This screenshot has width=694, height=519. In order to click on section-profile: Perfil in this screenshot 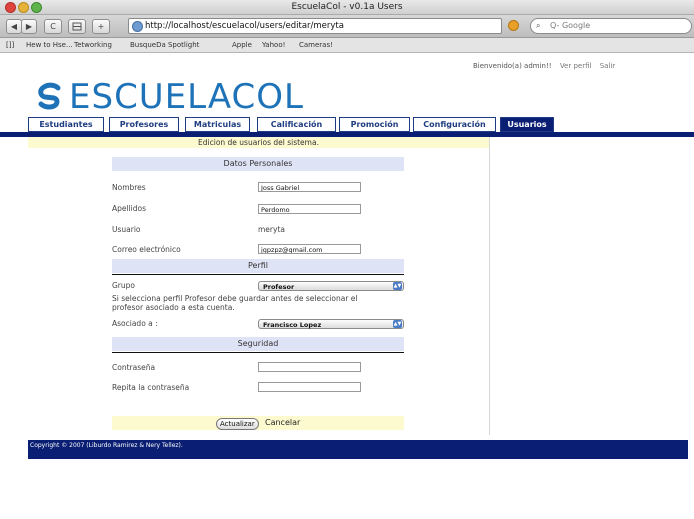, I will do `click(258, 266)`.